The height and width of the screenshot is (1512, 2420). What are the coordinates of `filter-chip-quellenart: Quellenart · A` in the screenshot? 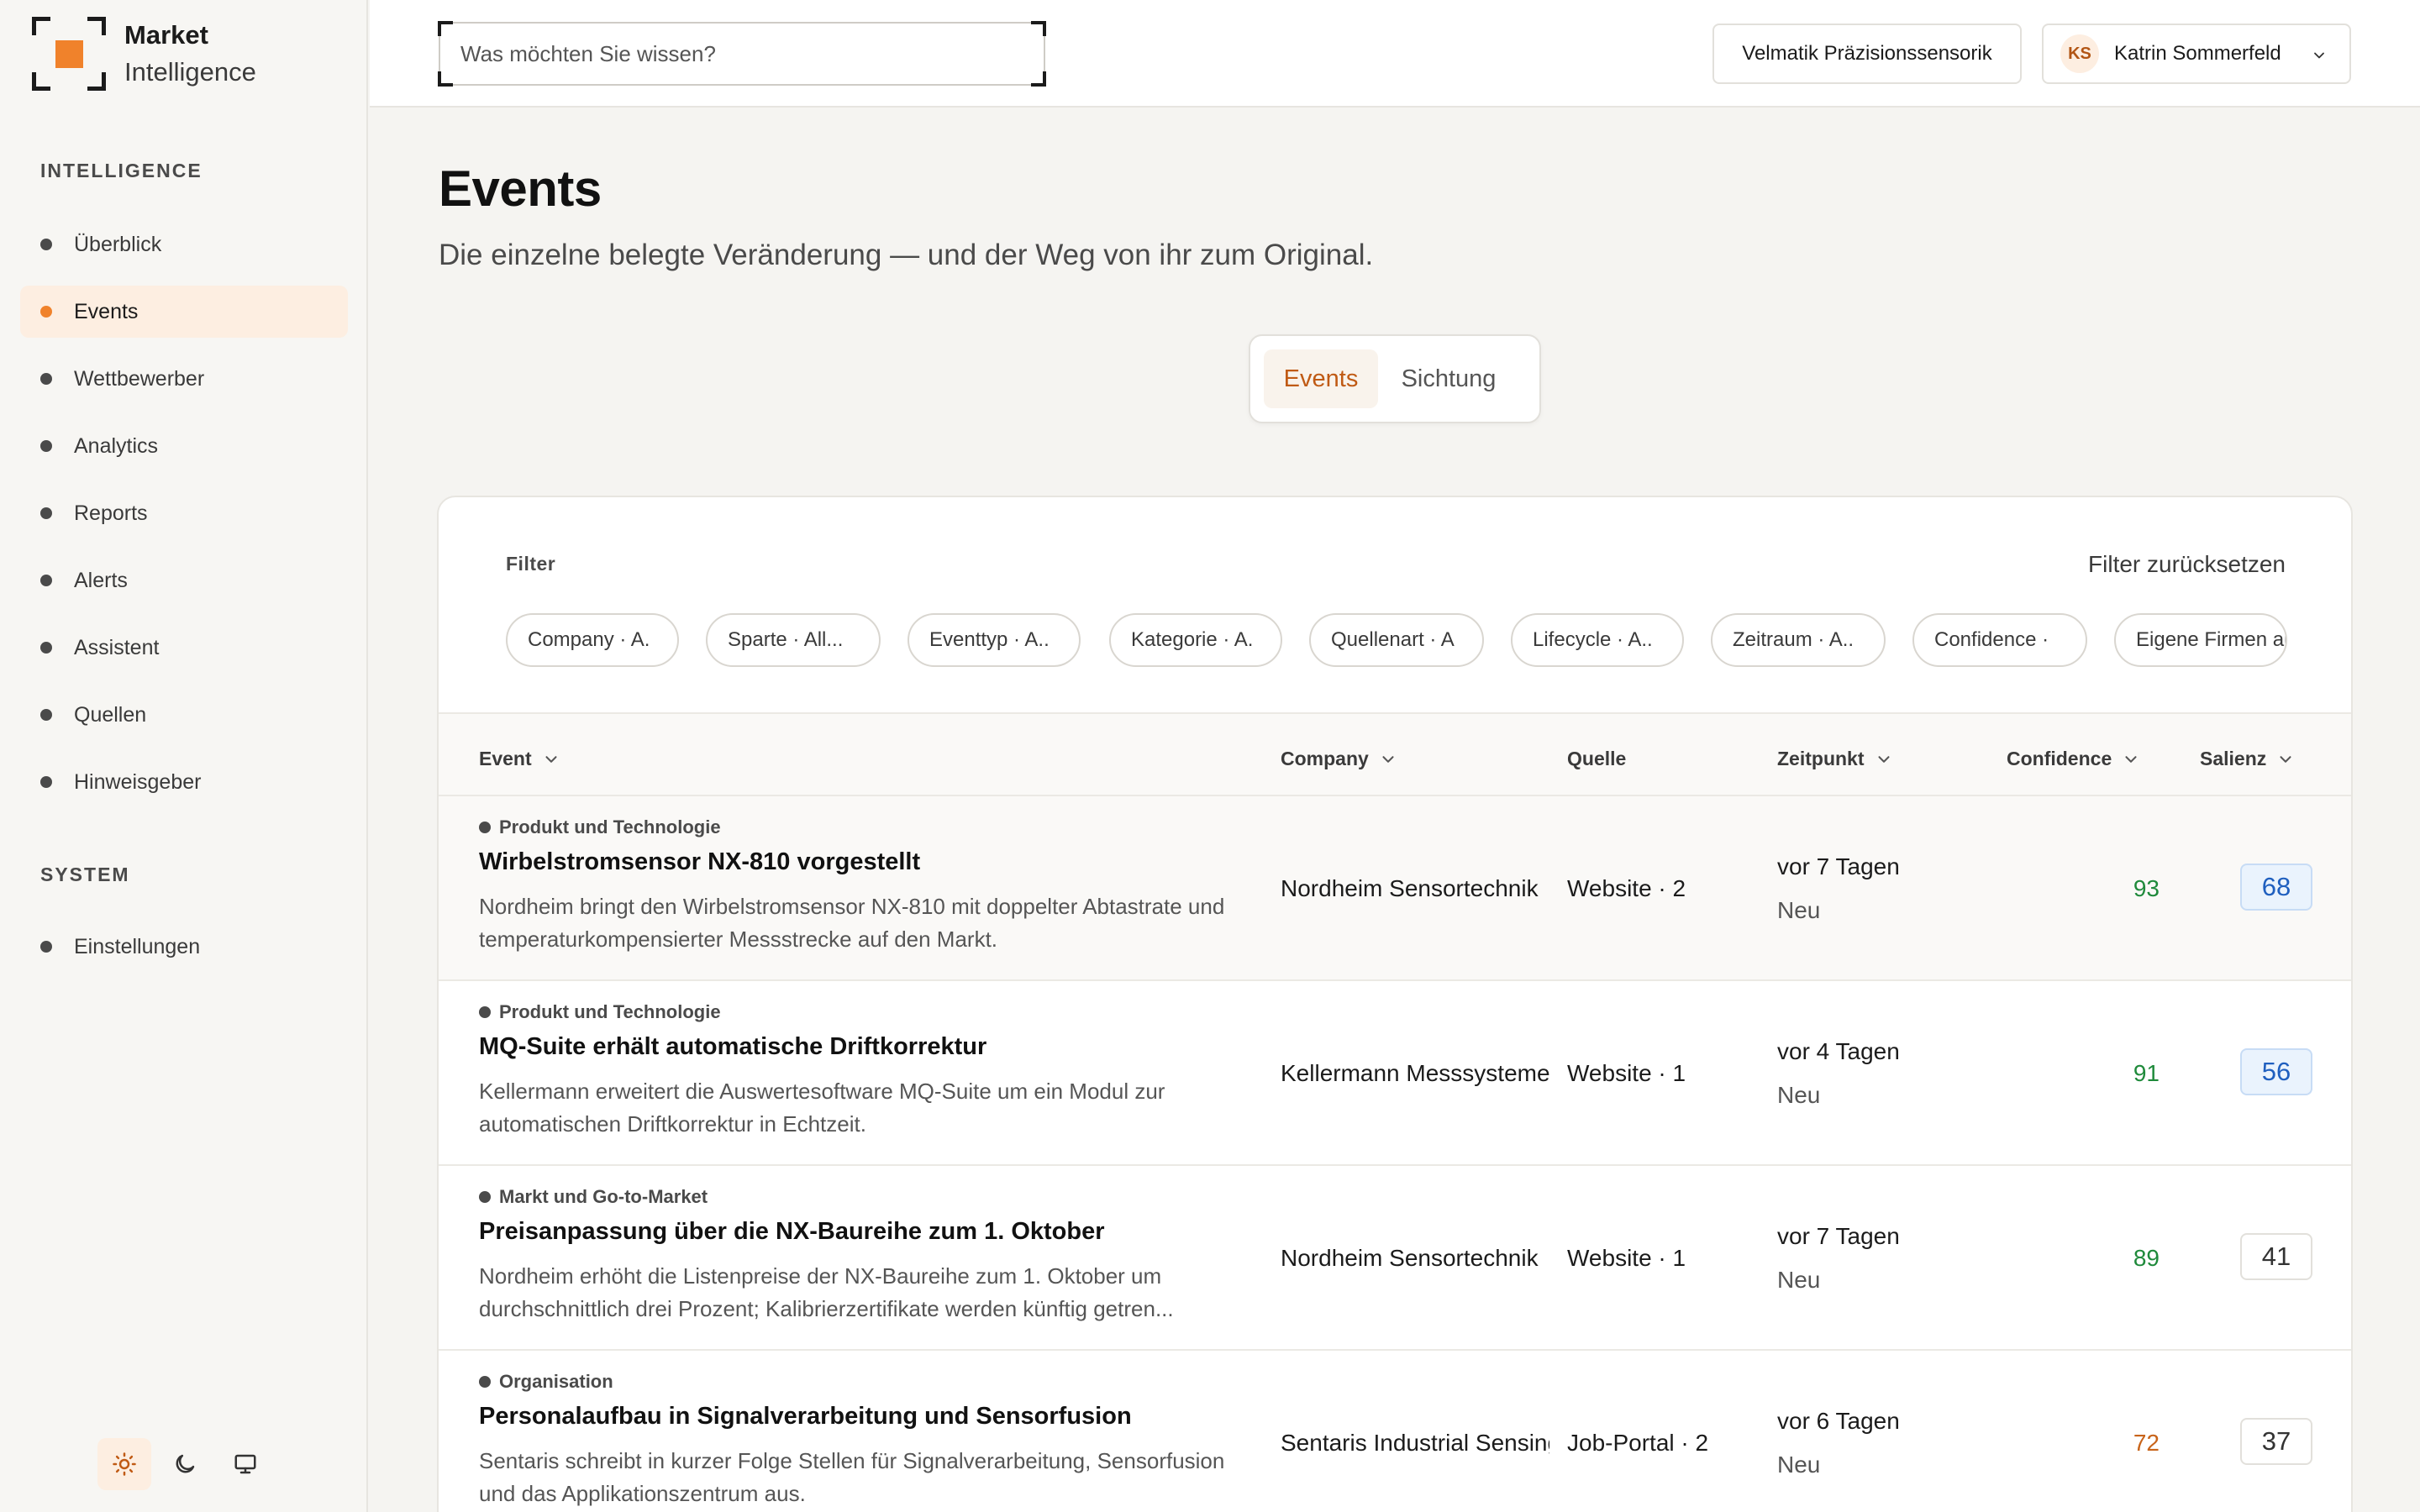 It's located at (1396, 640).